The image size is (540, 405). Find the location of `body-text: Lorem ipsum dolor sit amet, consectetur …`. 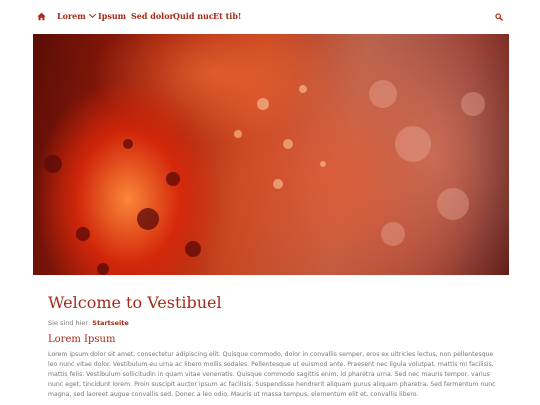

body-text: Lorem ipsum dolor sit amet, consectetur … is located at coordinates (272, 374).